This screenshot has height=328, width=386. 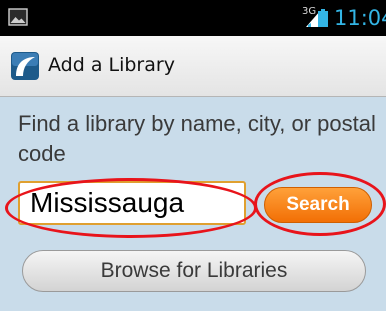 I want to click on status-bar: 3G 11:04, so click(x=193, y=18).